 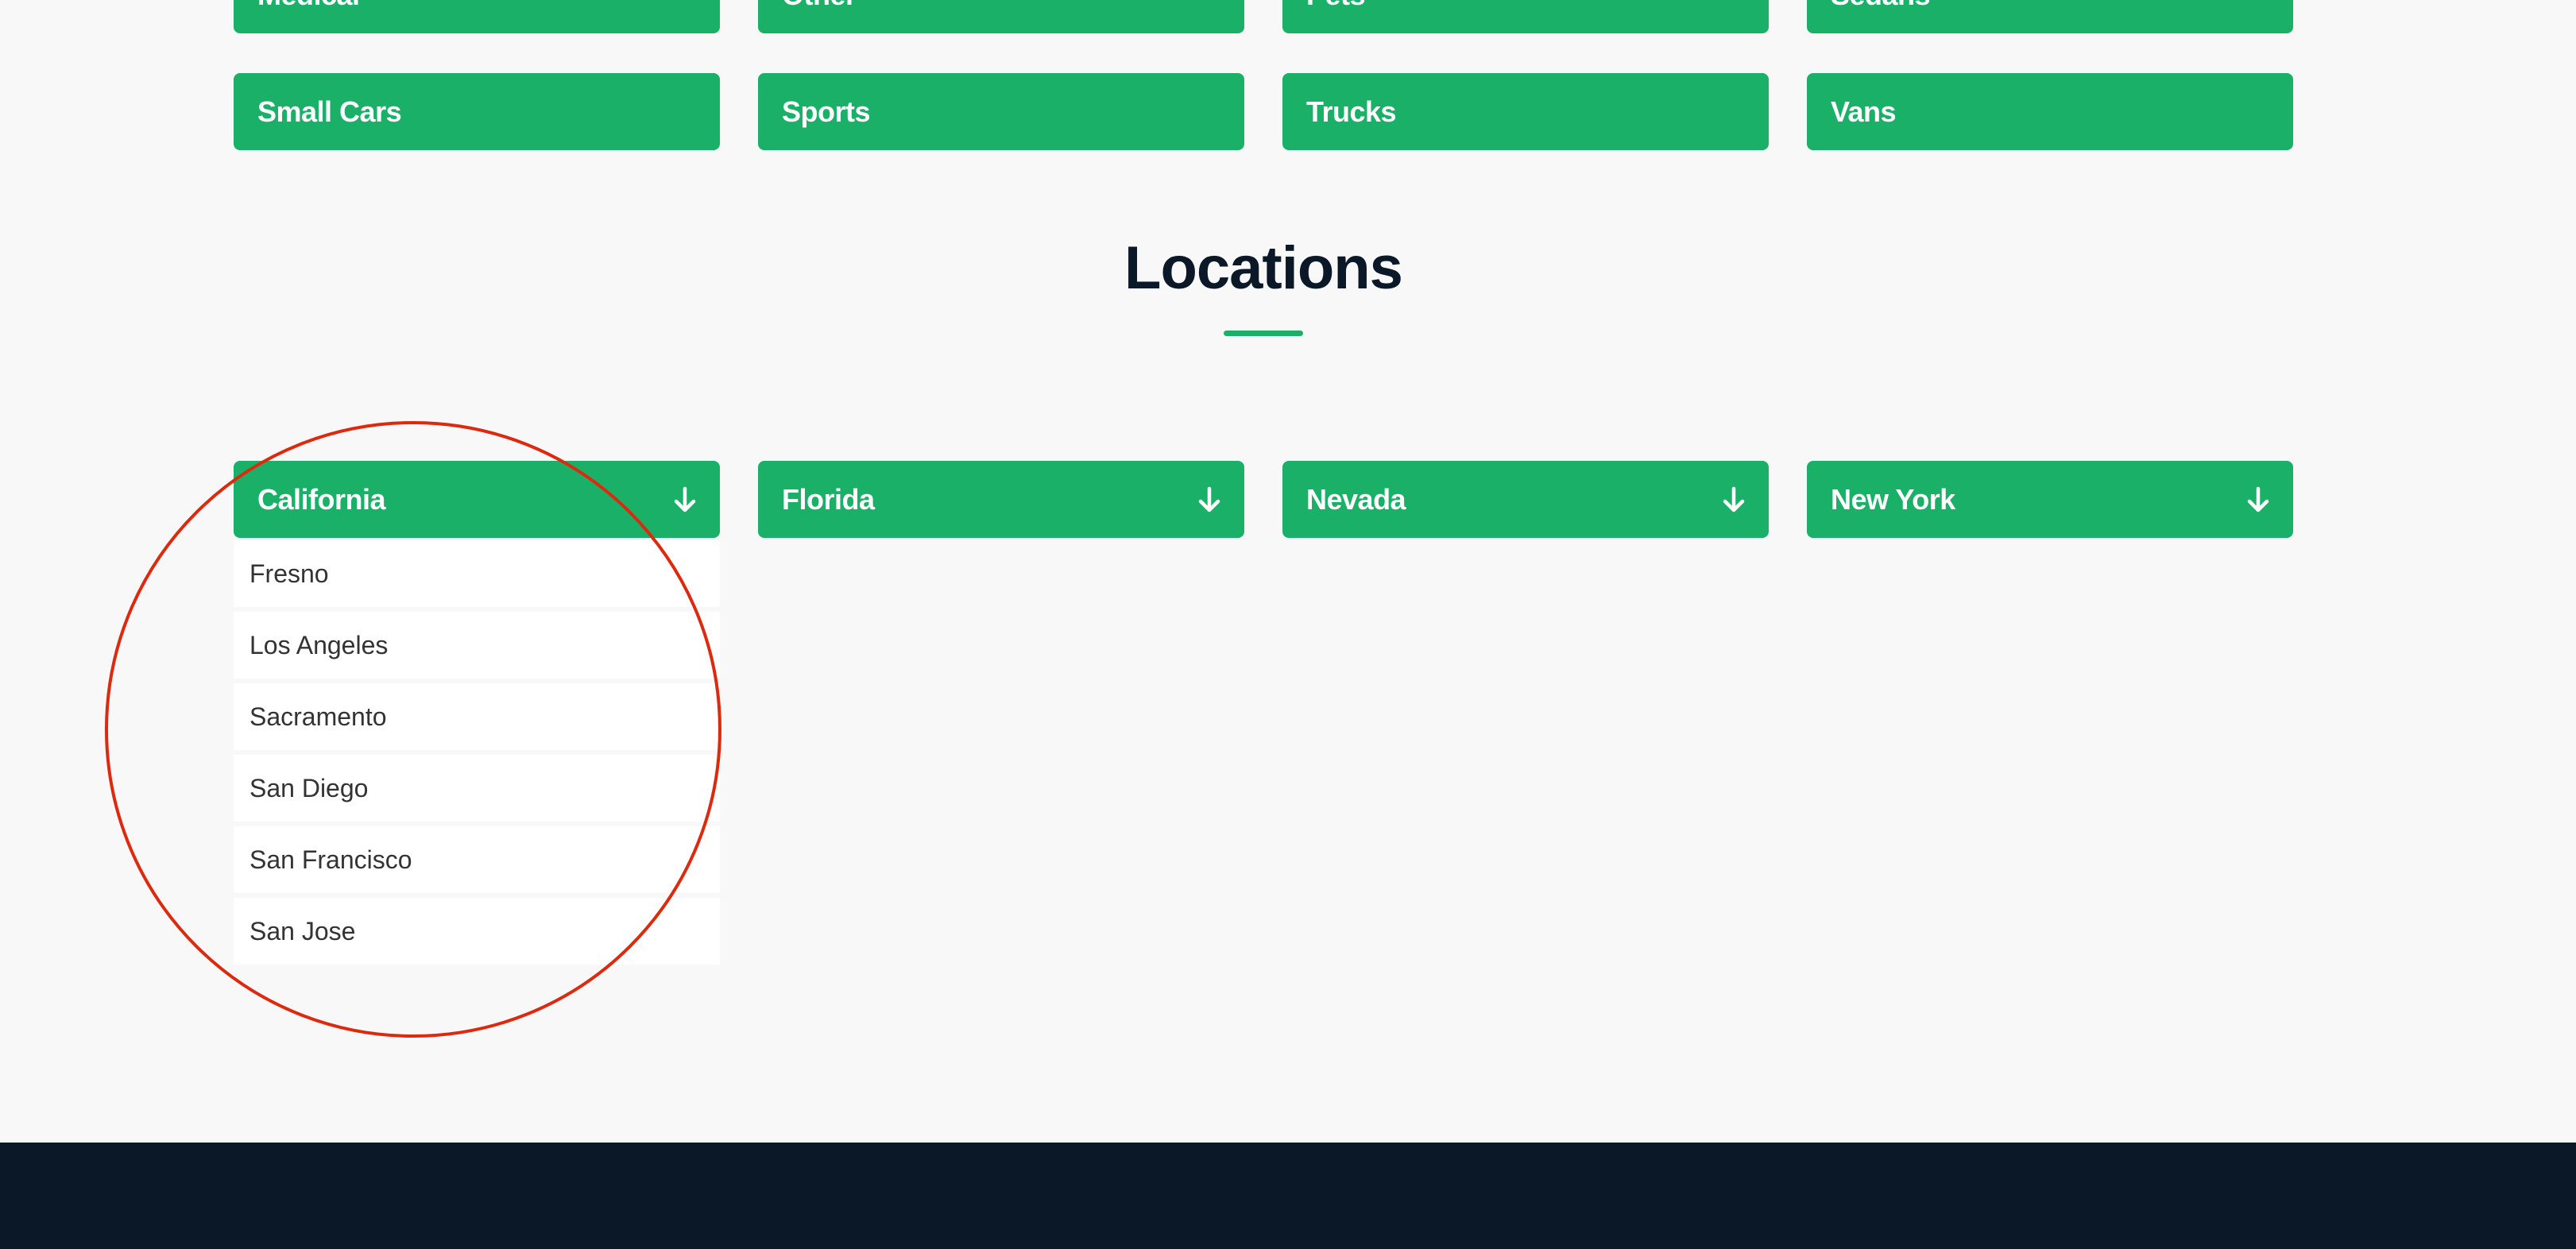 I want to click on category-label: Other, so click(x=820, y=6).